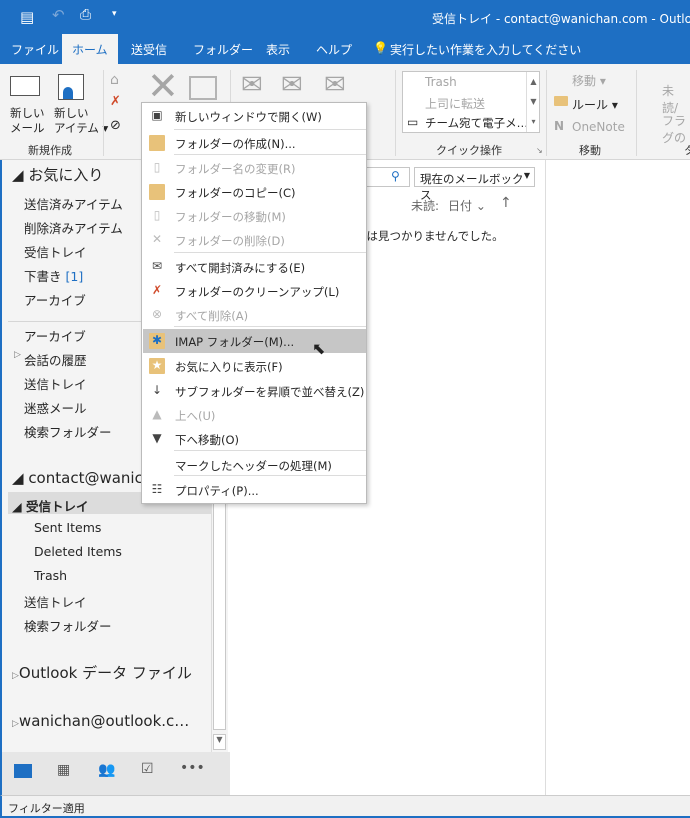 The width and height of the screenshot is (690, 818). I want to click on undo-icon: ↶, so click(58, 15).